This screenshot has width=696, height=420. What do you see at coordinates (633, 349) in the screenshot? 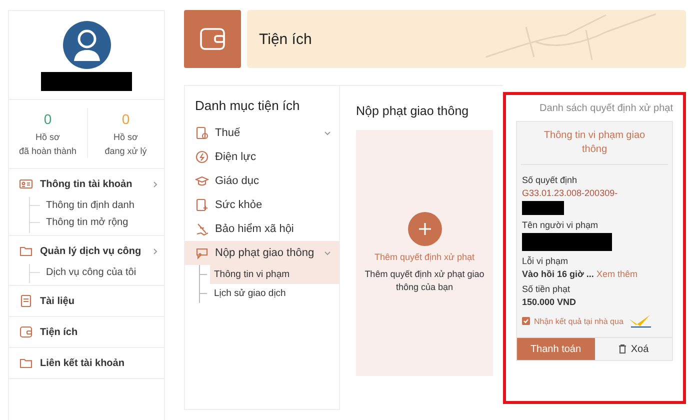
I see `delete-button: Xoá` at bounding box center [633, 349].